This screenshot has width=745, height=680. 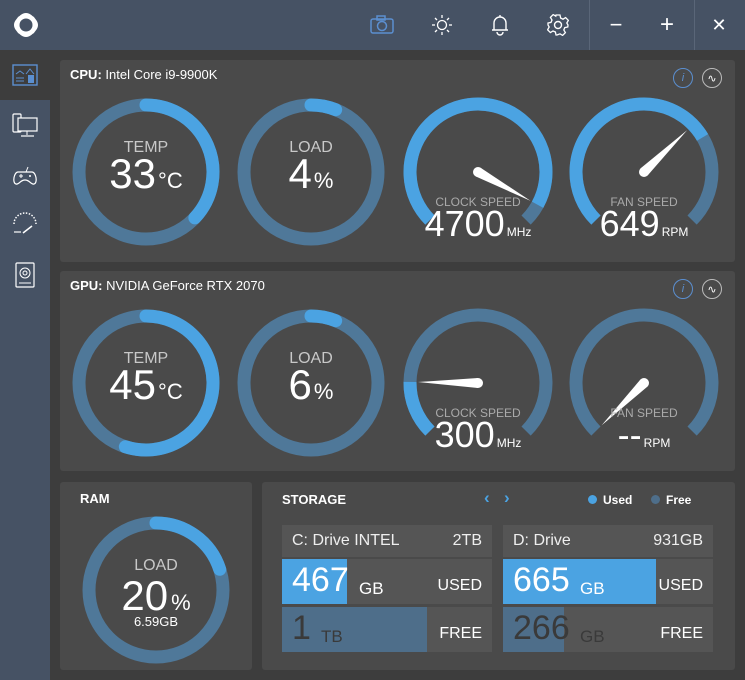 I want to click on gamepad-icon, so click(x=25, y=176).